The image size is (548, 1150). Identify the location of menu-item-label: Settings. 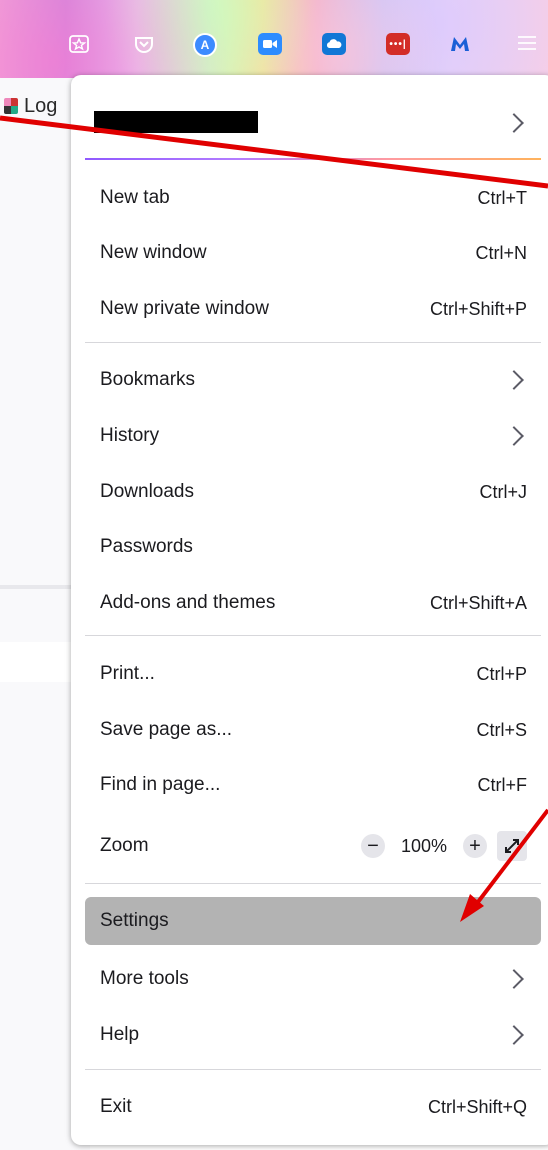
(134, 920).